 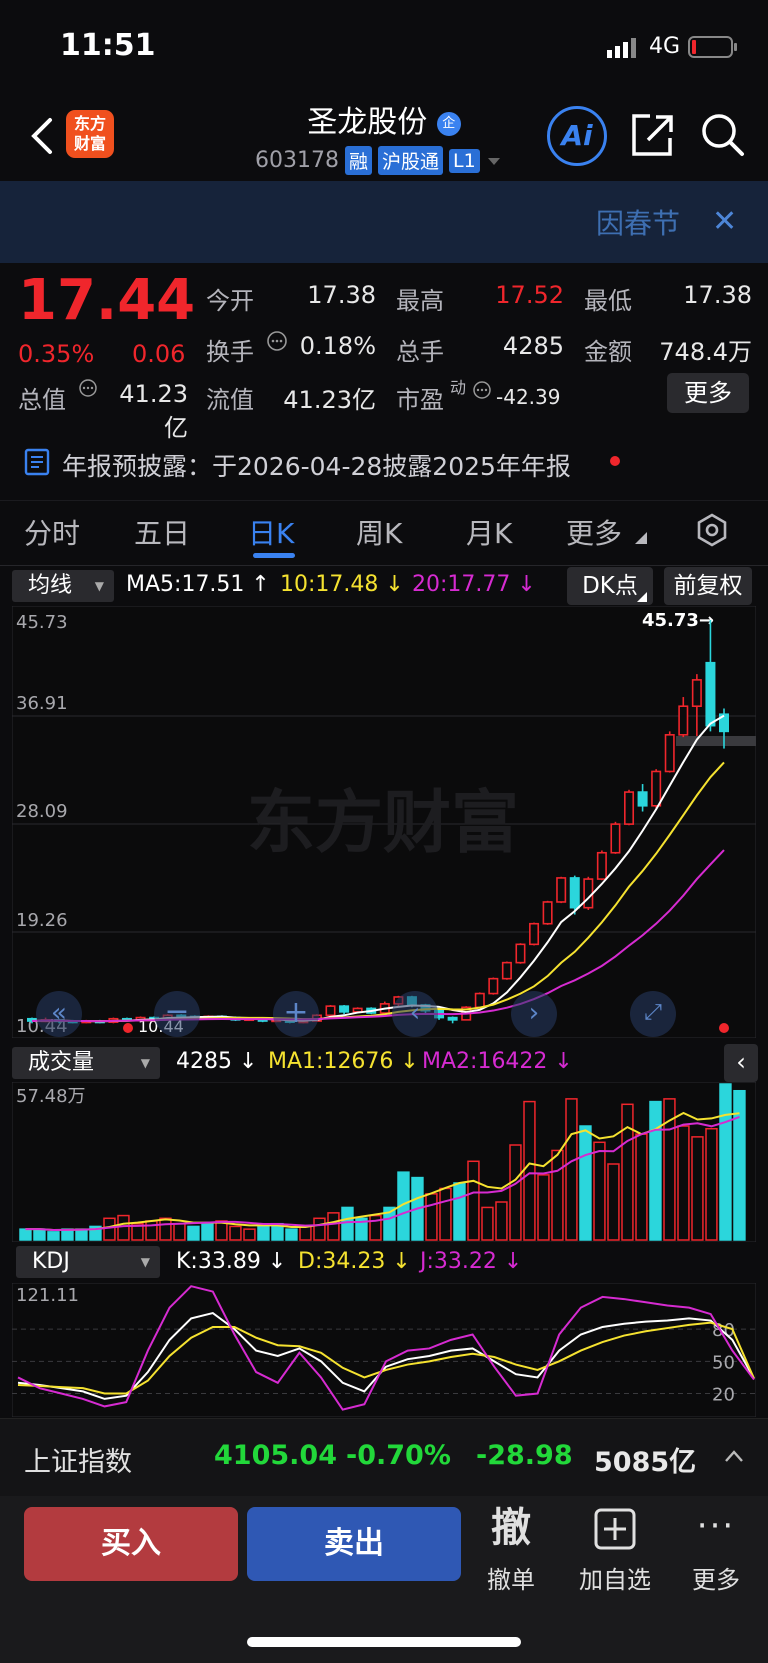 I want to click on margin-tag: 融, so click(x=358, y=160).